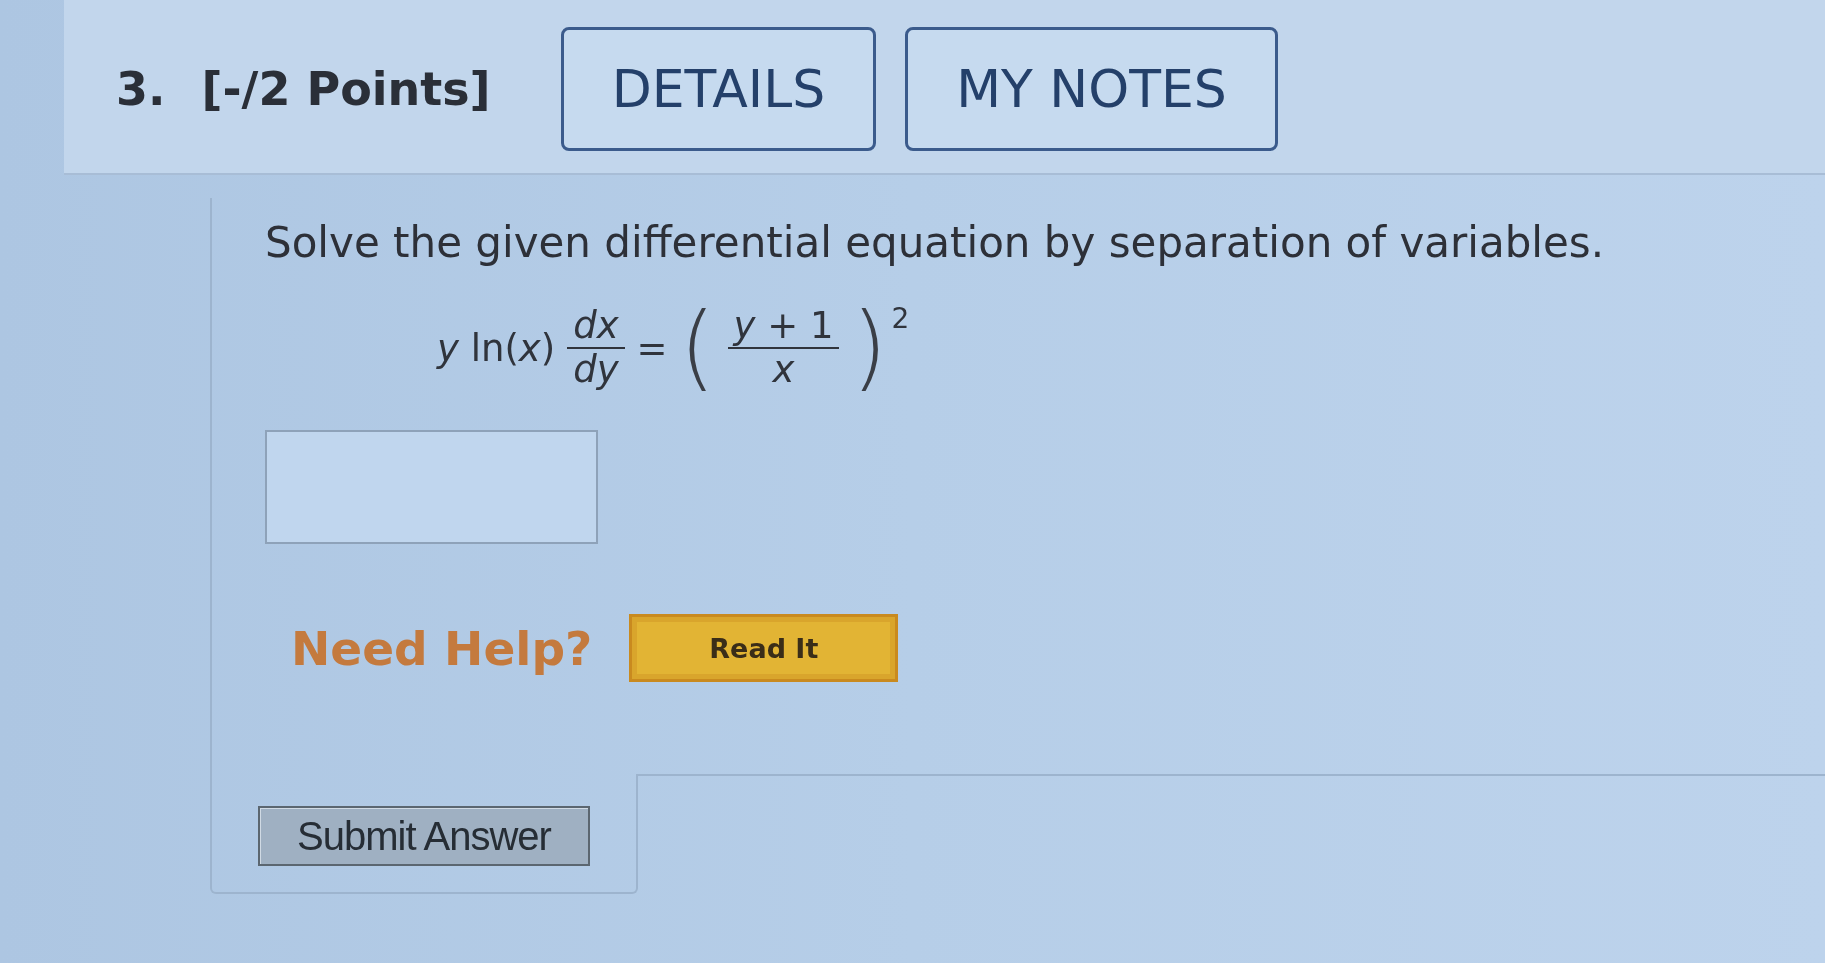 The image size is (1825, 963). What do you see at coordinates (764, 648) in the screenshot?
I see `read-button: Read It` at bounding box center [764, 648].